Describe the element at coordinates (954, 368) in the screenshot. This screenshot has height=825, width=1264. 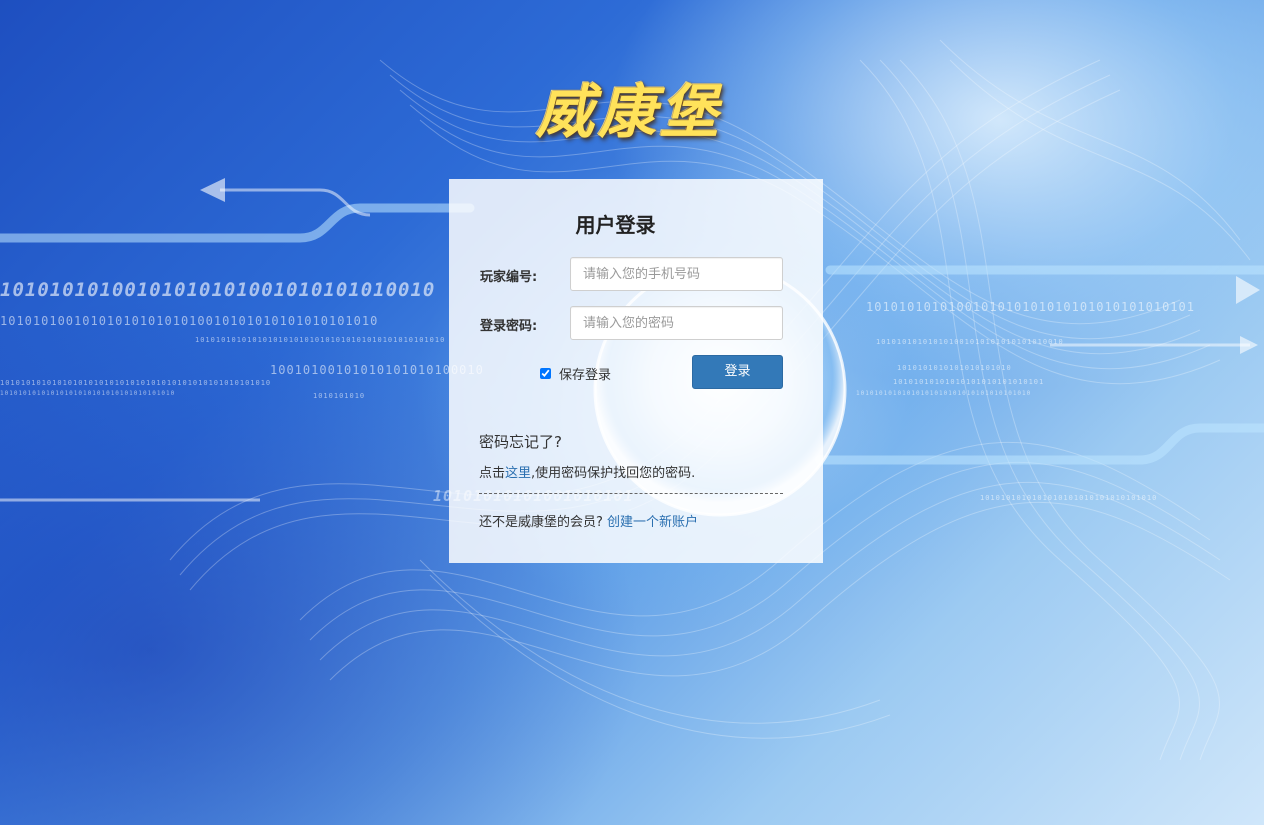
I see `binary-stream: 1010101010101010101010` at that location.